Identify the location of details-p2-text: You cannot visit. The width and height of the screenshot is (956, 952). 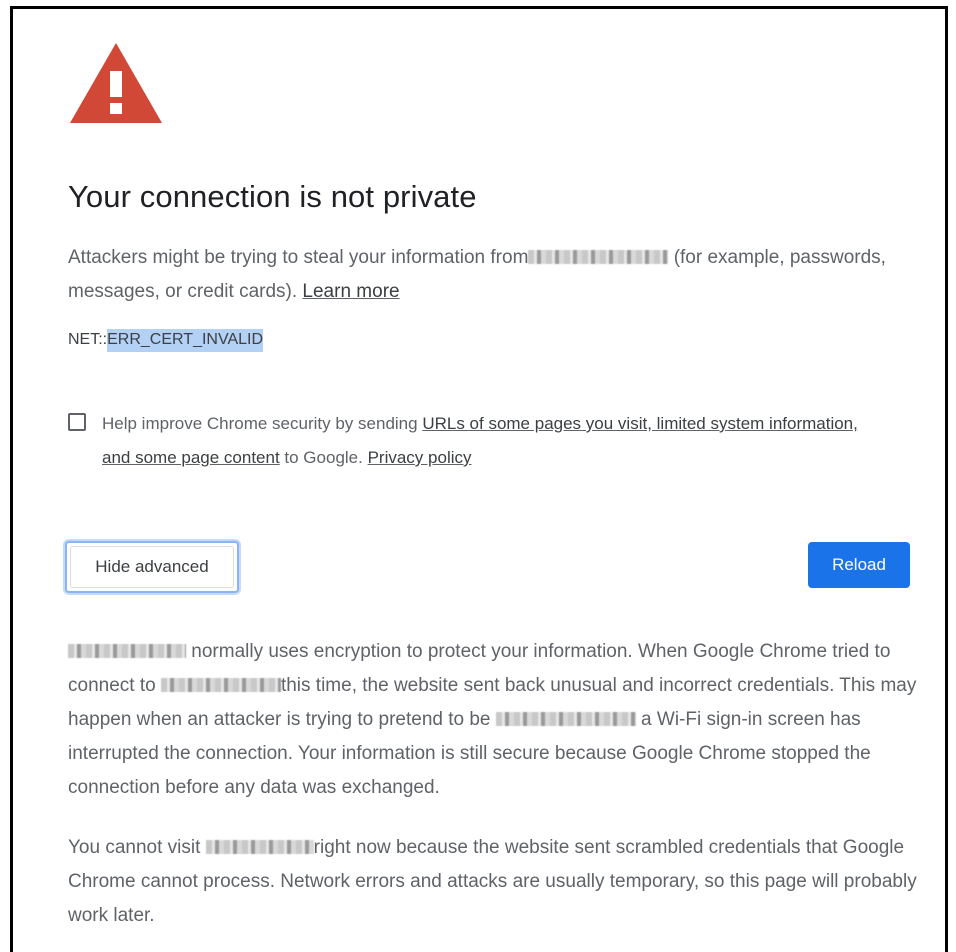
(137, 847).